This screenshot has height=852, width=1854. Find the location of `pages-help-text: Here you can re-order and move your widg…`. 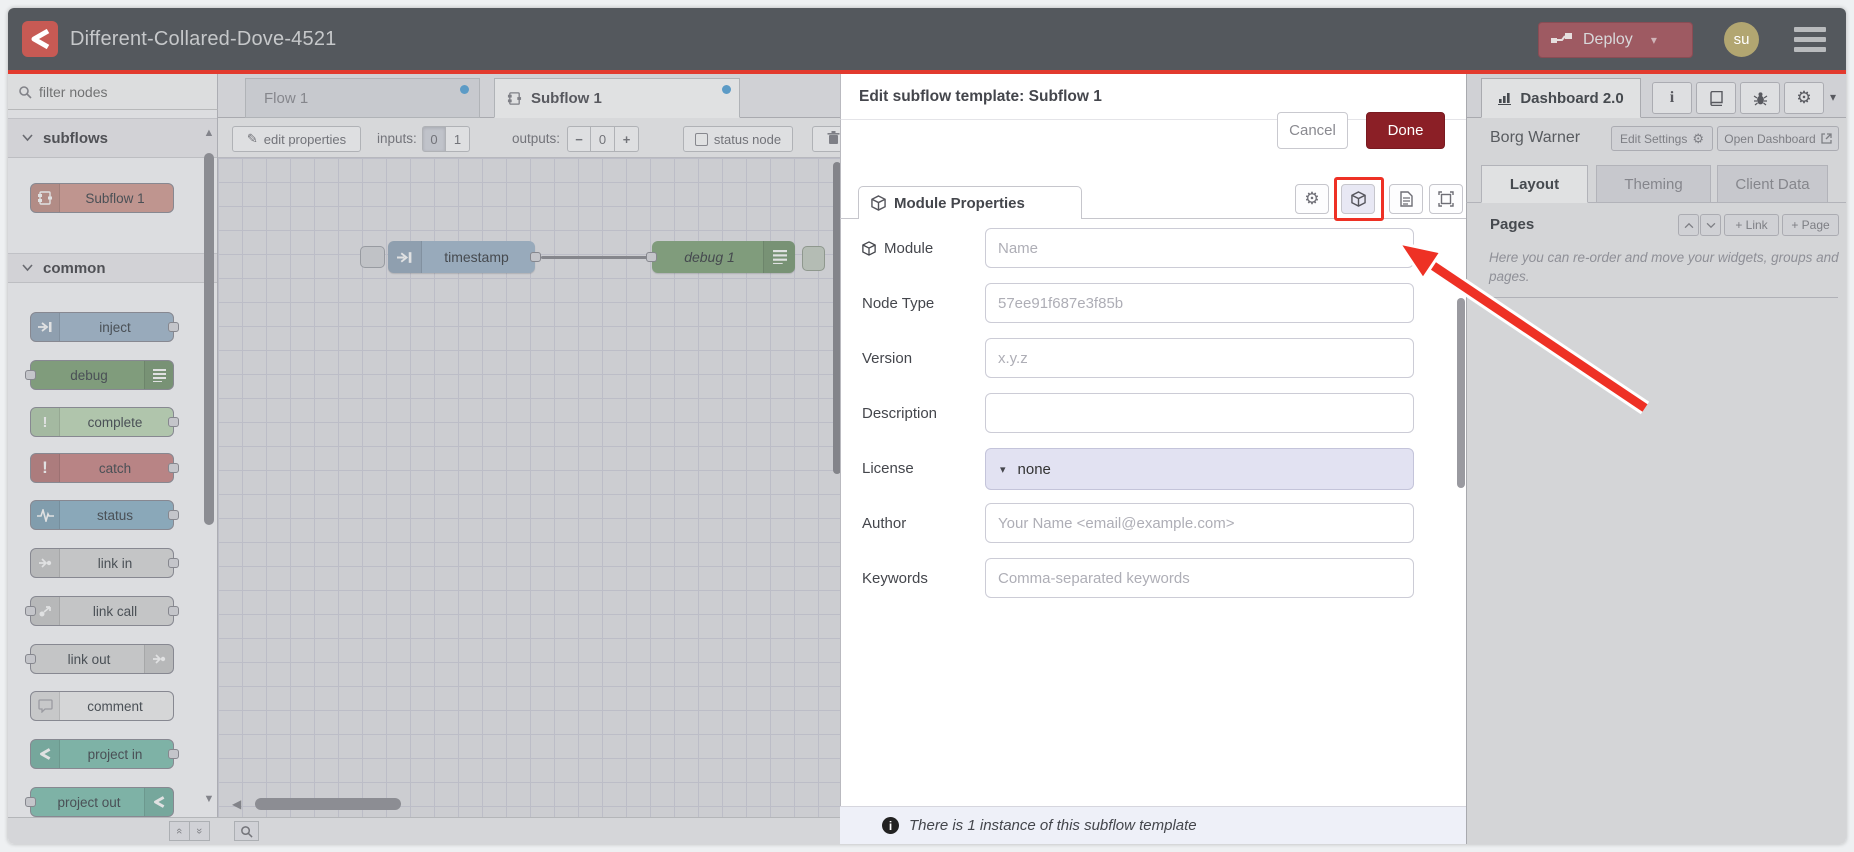

pages-help-text: Here you can re-order and move your widg… is located at coordinates (1664, 267).